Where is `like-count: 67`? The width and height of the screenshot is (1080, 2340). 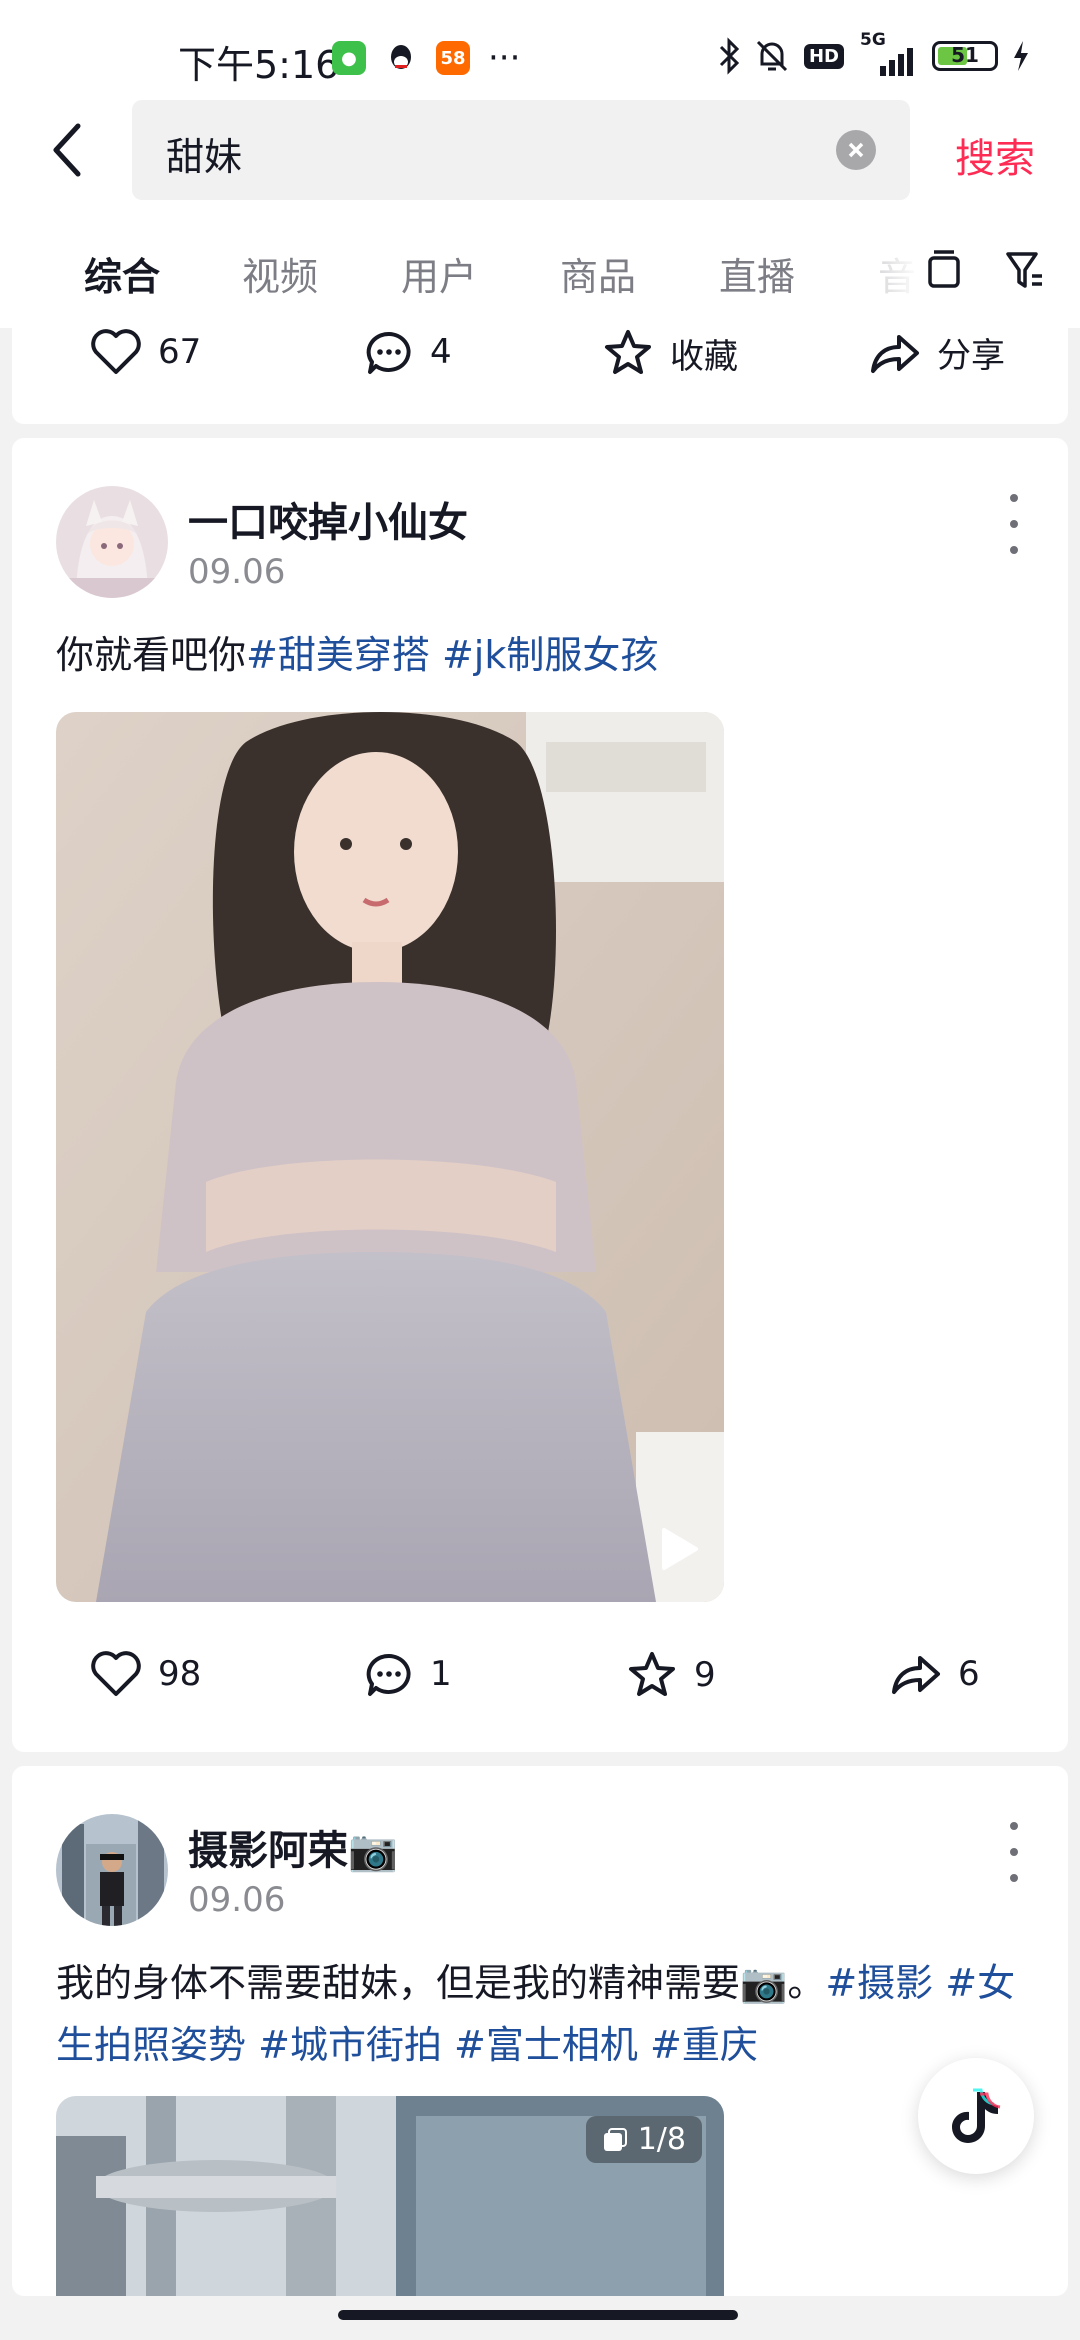
like-count: 67 is located at coordinates (180, 352).